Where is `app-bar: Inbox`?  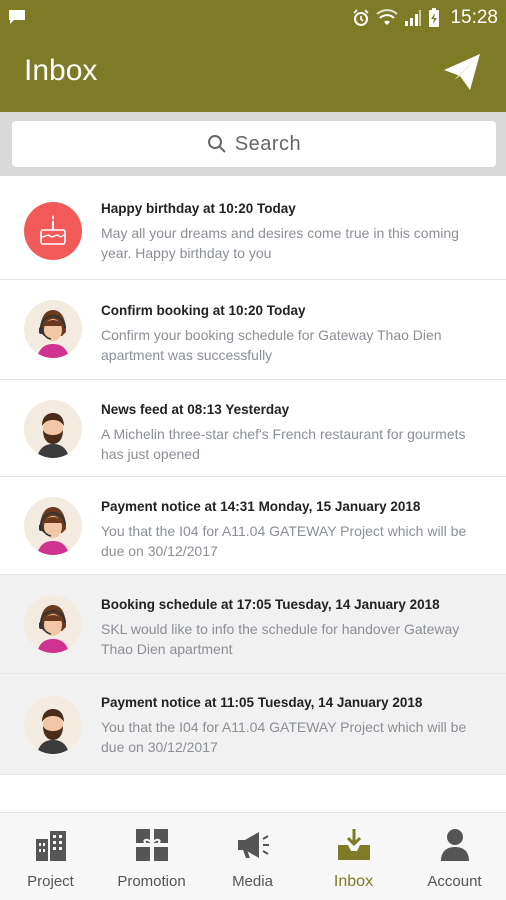
app-bar: Inbox is located at coordinates (253, 74).